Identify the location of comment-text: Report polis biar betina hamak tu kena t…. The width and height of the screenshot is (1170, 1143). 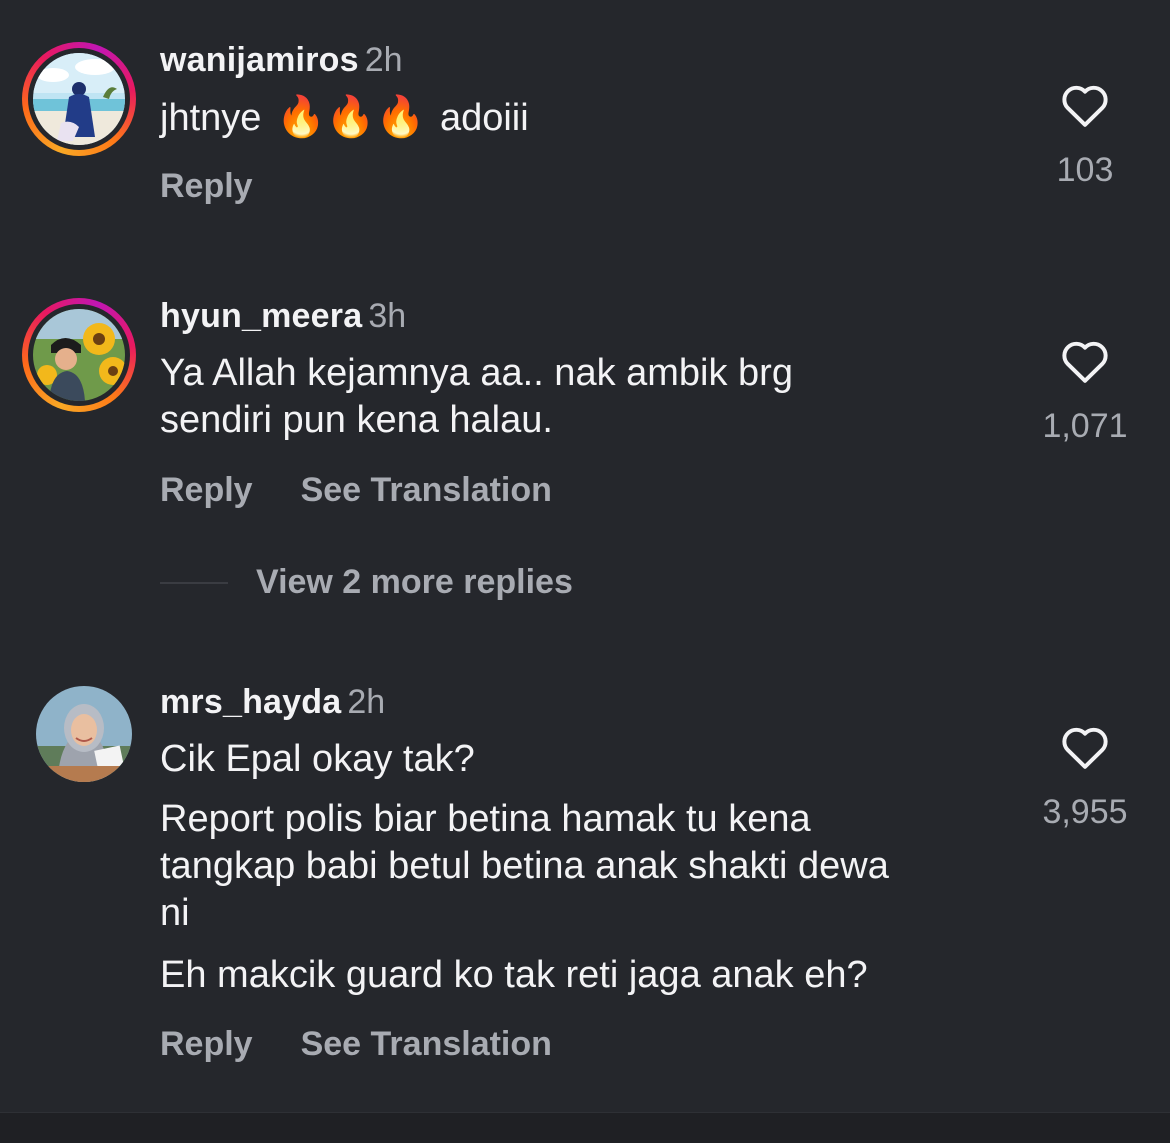
(524, 866).